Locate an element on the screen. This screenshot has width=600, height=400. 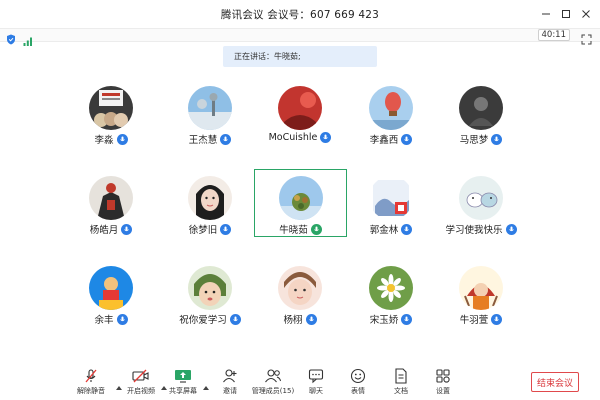
start-video-button: 开启视频 is located at coordinates (141, 383).